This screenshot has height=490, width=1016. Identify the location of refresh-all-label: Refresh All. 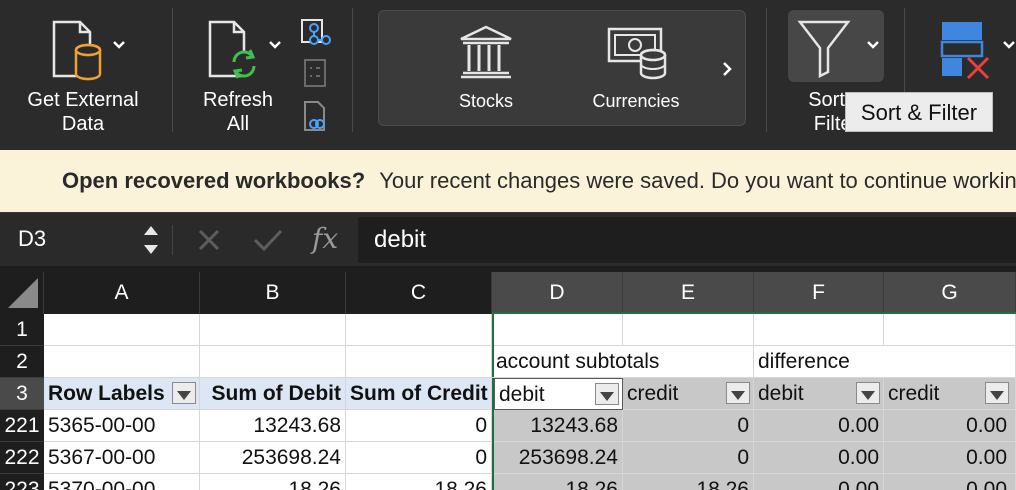
(238, 112).